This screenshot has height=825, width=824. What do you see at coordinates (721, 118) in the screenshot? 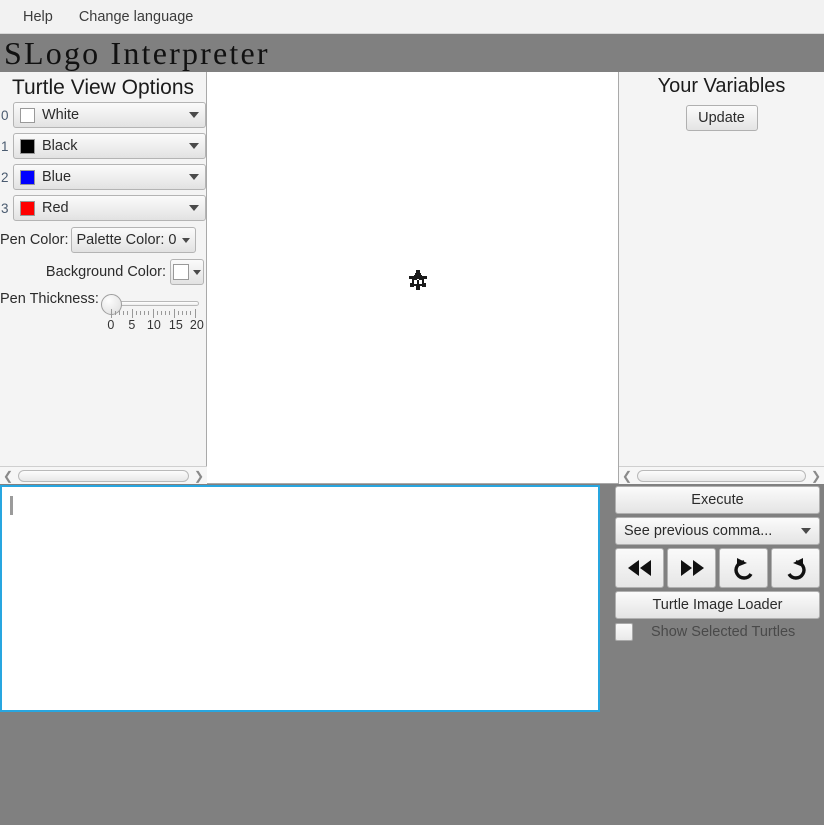
I see `update-variables-button: Update` at bounding box center [721, 118].